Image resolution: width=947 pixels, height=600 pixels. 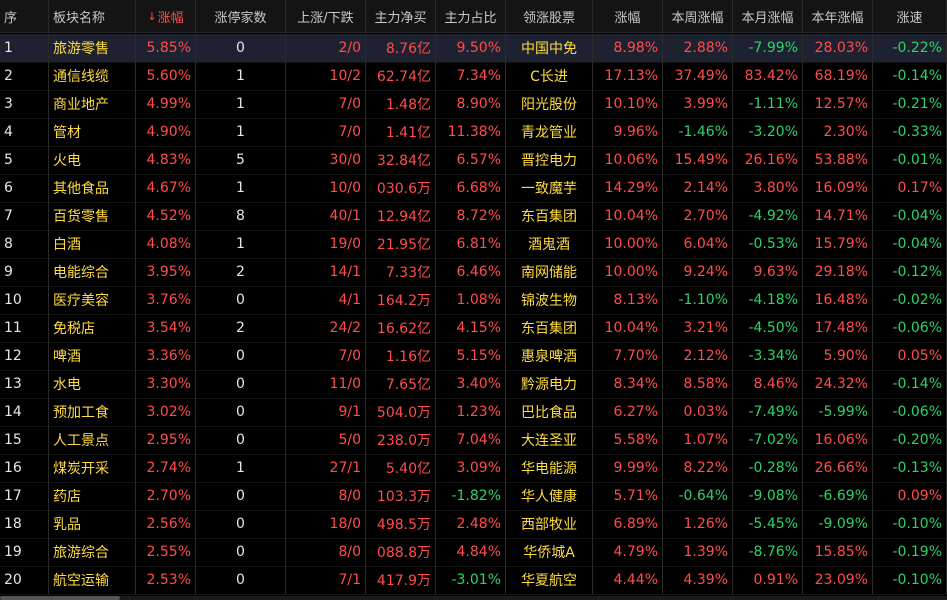 What do you see at coordinates (549, 468) in the screenshot?
I see `cell-lead: 华电能源` at bounding box center [549, 468].